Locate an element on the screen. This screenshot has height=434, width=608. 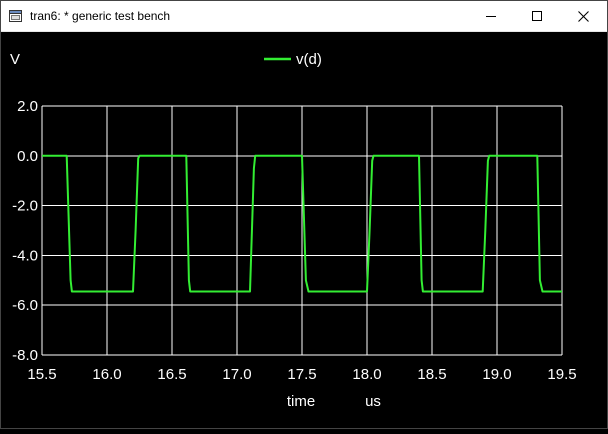
close-button is located at coordinates (583, 16).